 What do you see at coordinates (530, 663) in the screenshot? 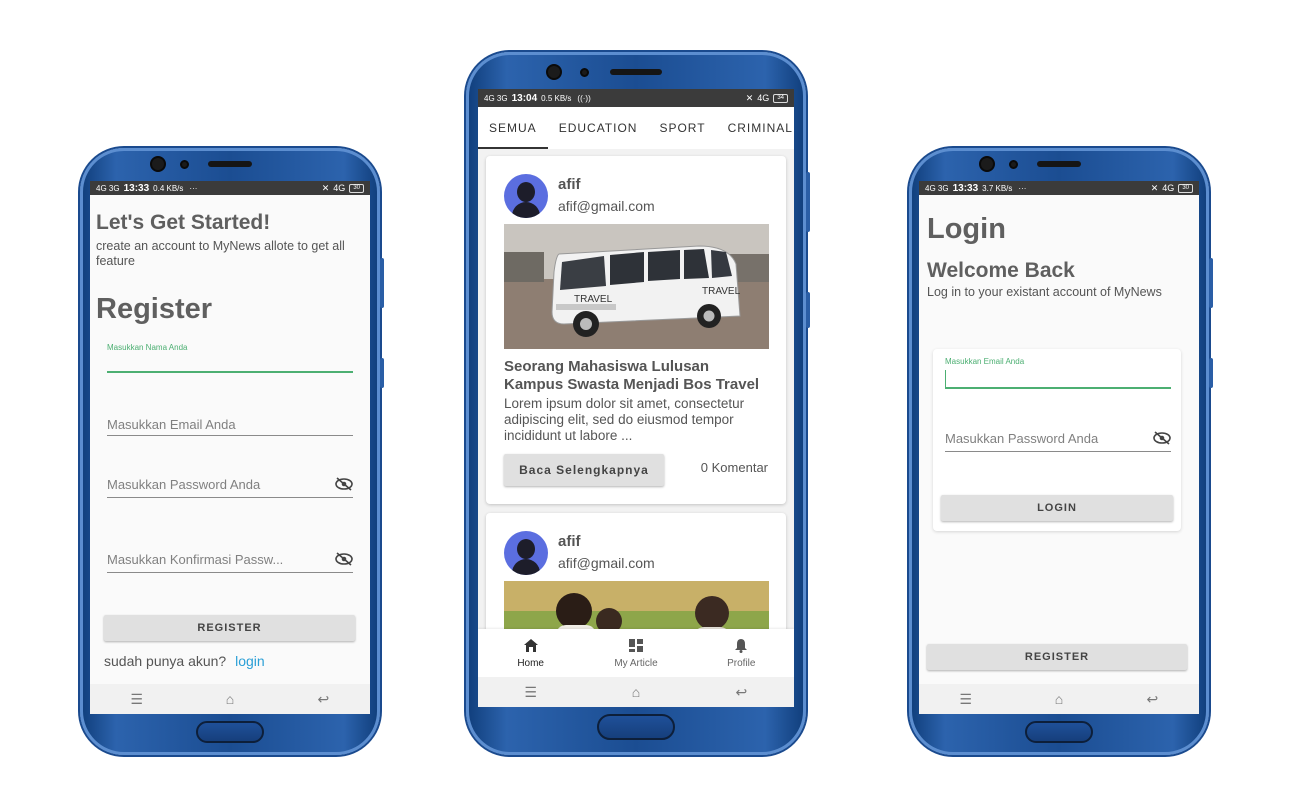
I see `nav-home-label: Home` at bounding box center [530, 663].